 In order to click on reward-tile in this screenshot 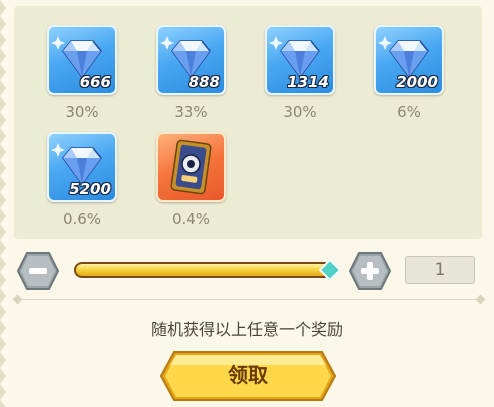, I will do `click(191, 167)`.